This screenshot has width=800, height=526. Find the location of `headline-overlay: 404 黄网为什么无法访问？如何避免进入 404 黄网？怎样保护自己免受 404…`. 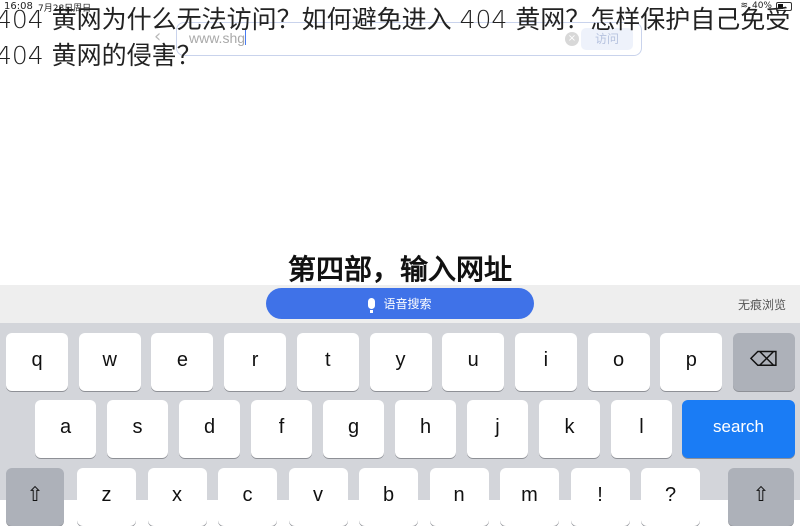

headline-overlay: 404 黄网为什么无法访问？如何避免进入 404 黄网？怎样保护自己免受 404… is located at coordinates (395, 37).